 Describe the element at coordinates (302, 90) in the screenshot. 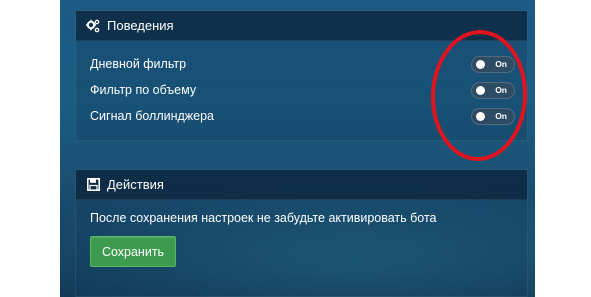

I see `setting-row-volume-filter: Фильтр по объему On` at that location.